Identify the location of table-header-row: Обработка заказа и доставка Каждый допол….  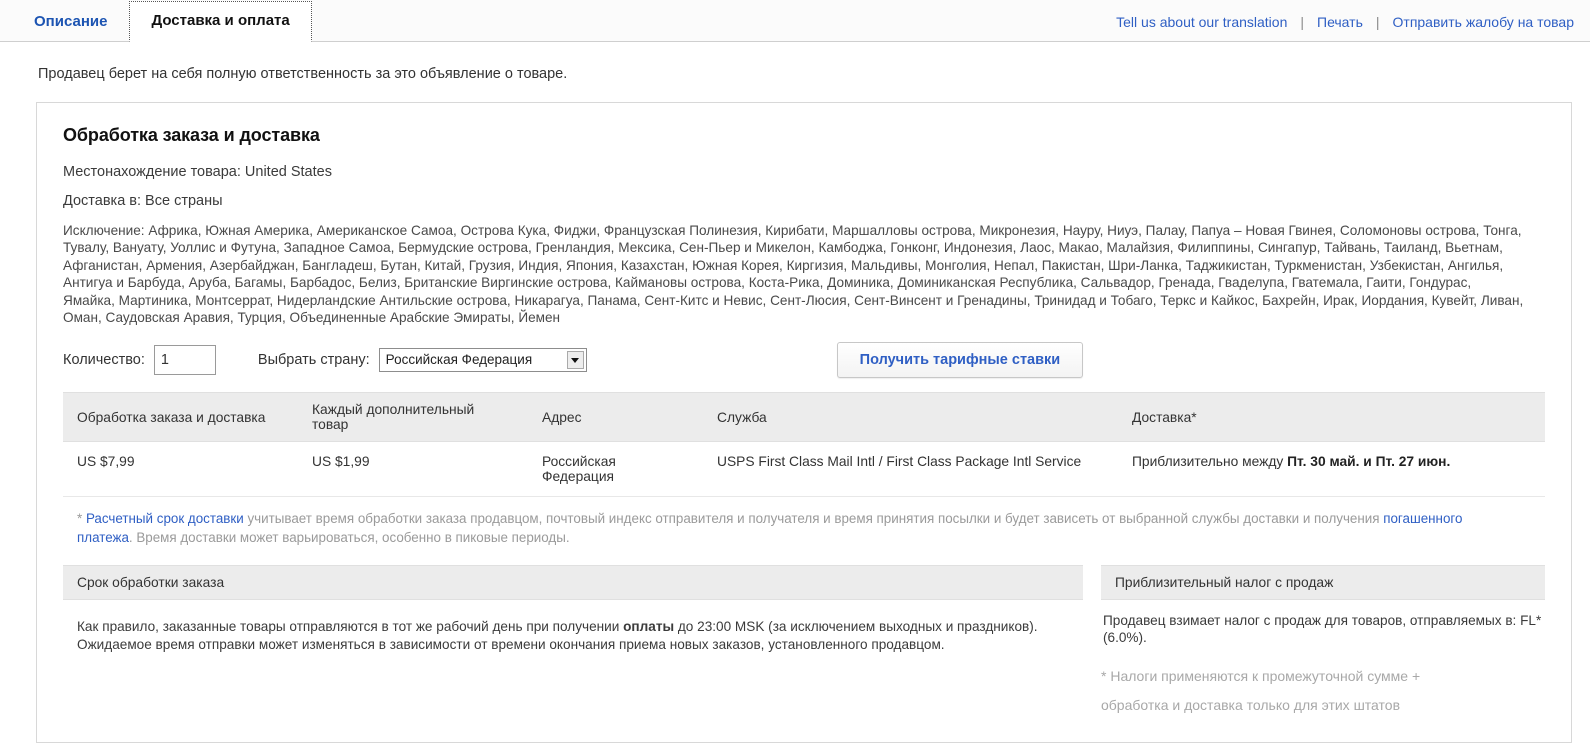
(804, 417).